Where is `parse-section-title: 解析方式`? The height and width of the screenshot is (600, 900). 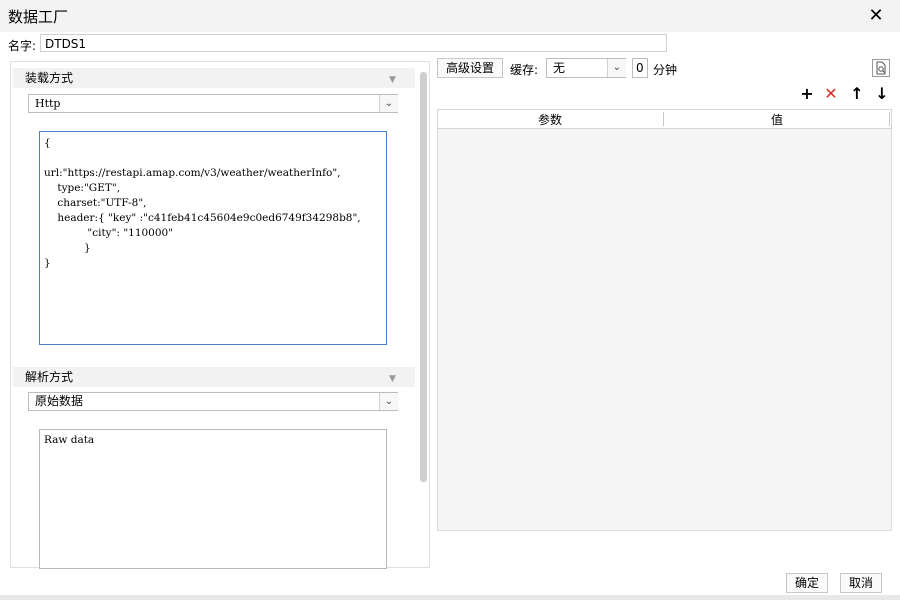
parse-section-title: 解析方式 is located at coordinates (49, 377).